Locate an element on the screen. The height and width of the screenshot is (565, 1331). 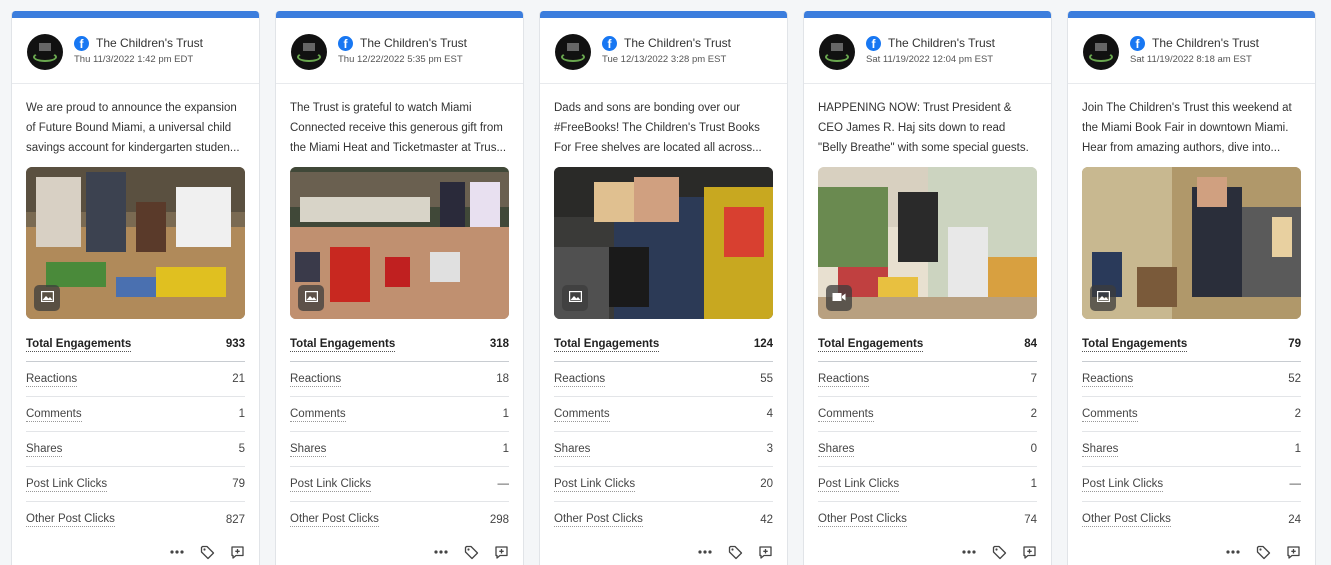
card-actions is located at coordinates (1263, 552).